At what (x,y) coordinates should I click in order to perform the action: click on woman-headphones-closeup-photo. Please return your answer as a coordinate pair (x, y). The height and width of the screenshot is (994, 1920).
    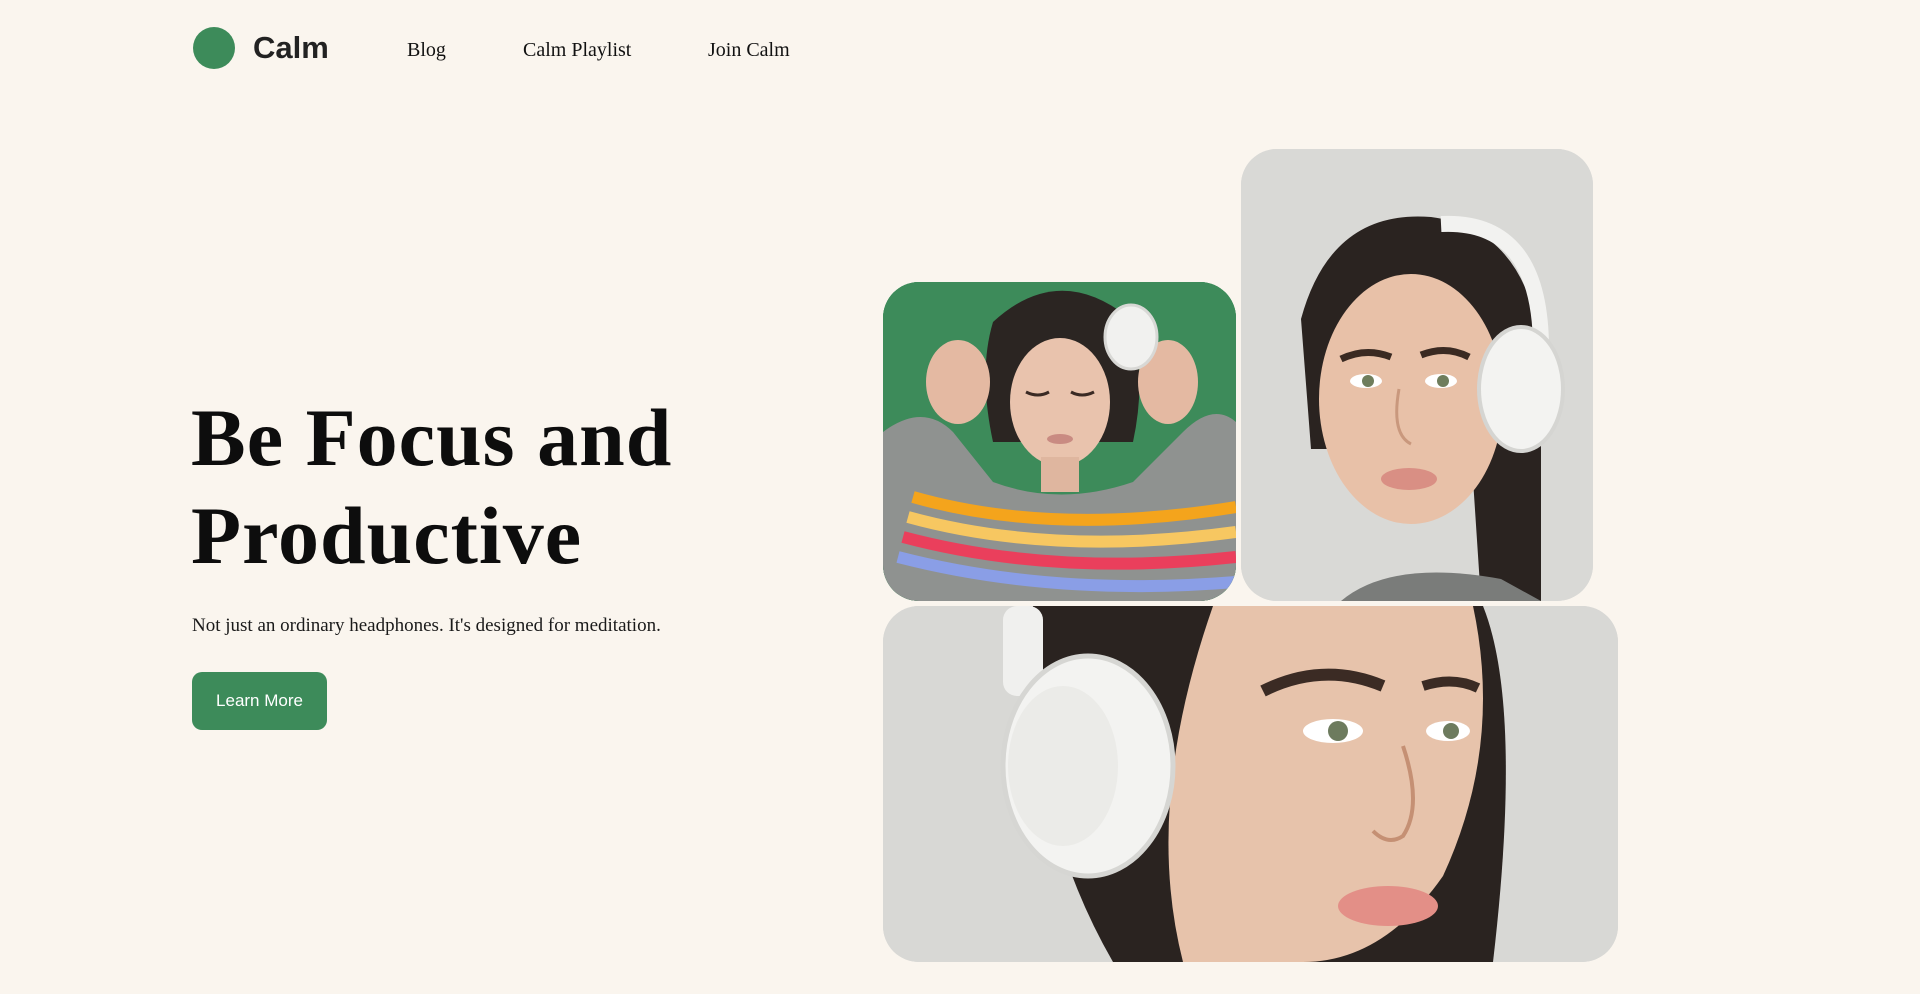
    Looking at the image, I should click on (1250, 784).